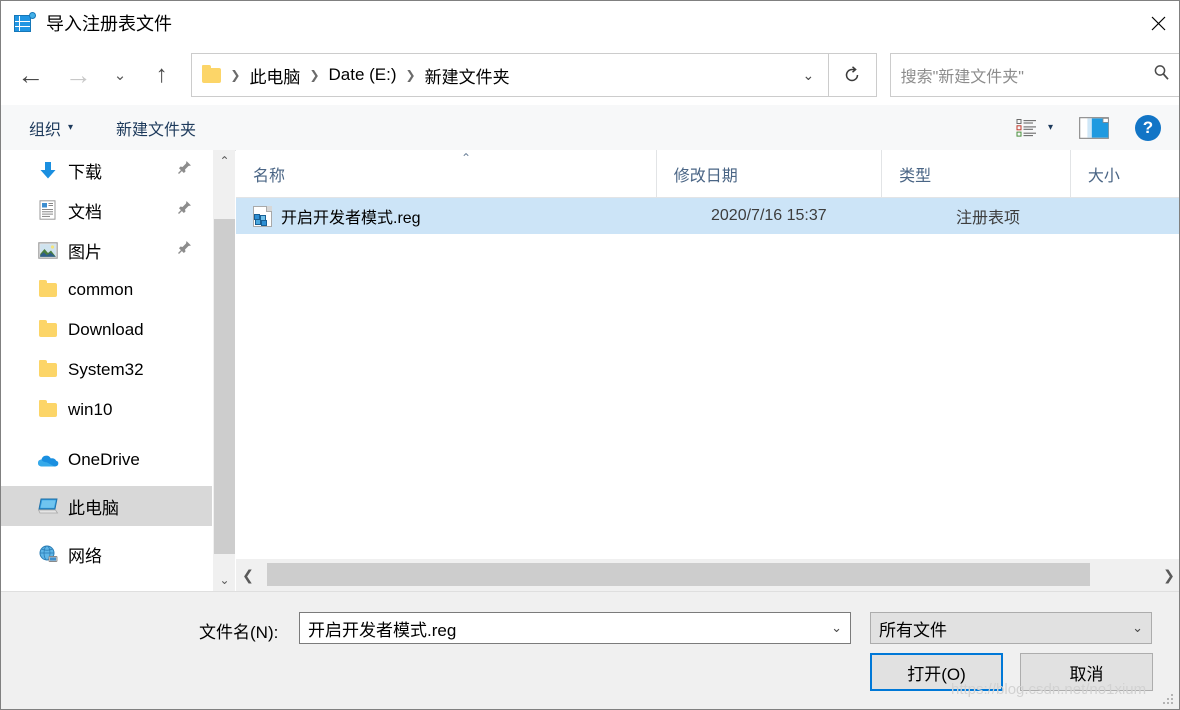  Describe the element at coordinates (48, 210) in the screenshot. I see `documents-icon` at that location.